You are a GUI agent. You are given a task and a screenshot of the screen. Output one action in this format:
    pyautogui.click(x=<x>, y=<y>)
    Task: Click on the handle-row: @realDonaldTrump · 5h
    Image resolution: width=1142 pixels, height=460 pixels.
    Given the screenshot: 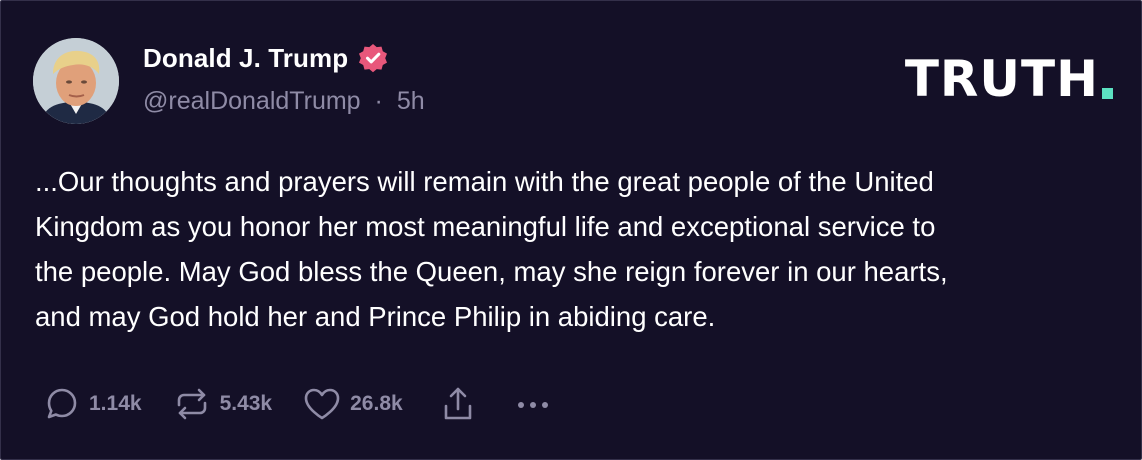 What is the action you would take?
    pyautogui.click(x=284, y=101)
    